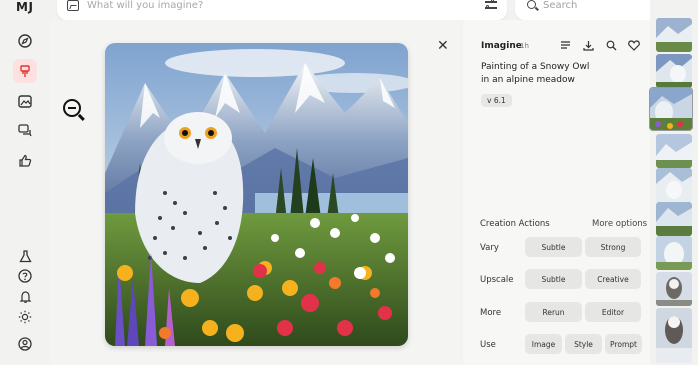  What do you see at coordinates (553, 279) in the screenshot?
I see `upscale-subtle-button: Subtle` at bounding box center [553, 279].